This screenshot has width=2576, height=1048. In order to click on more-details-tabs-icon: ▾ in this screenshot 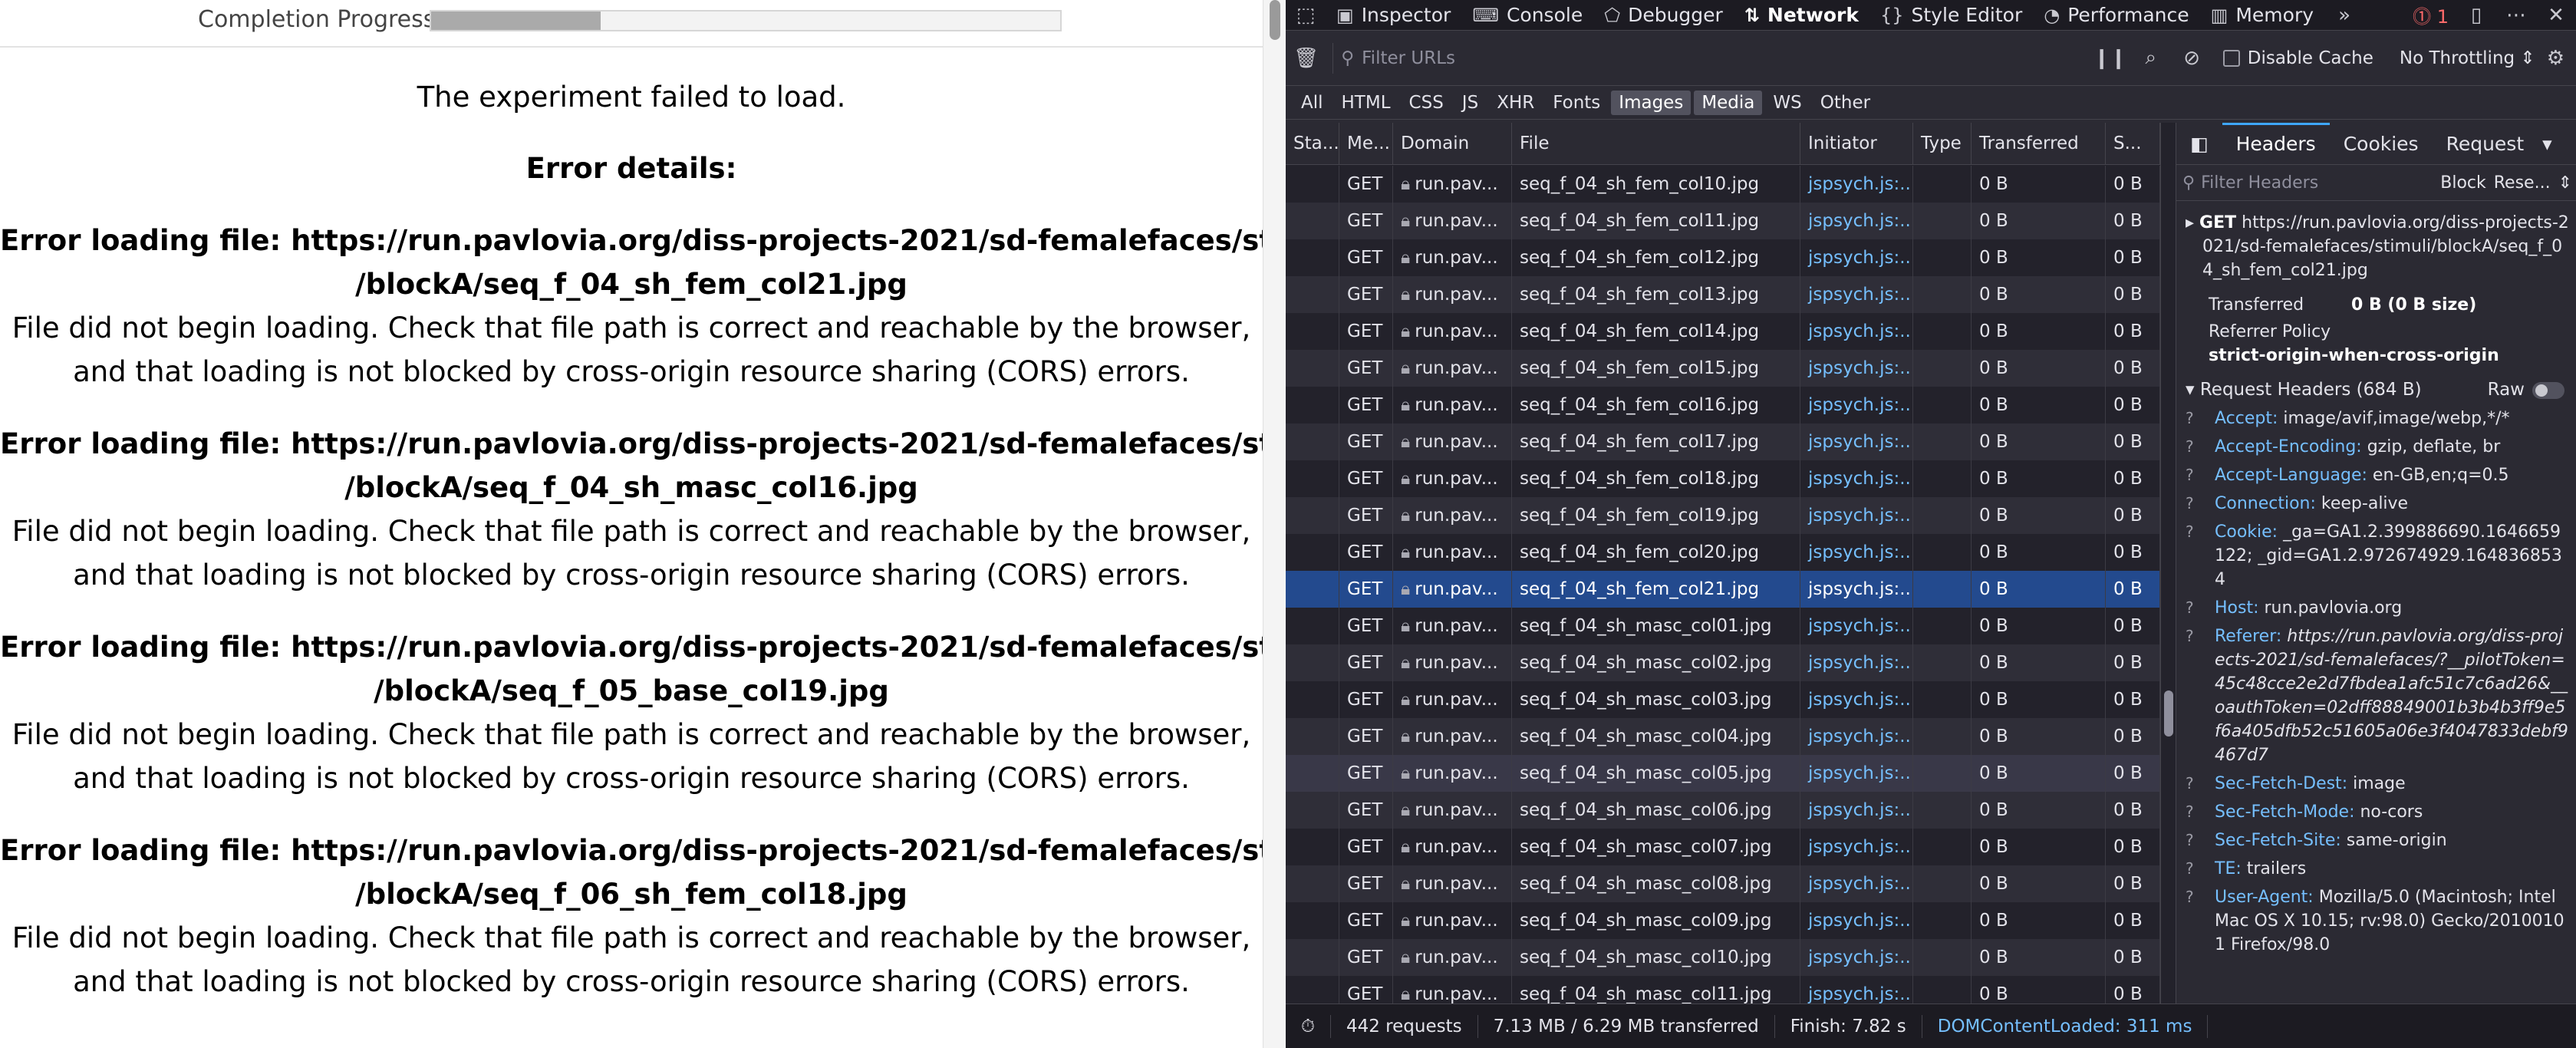, I will do `click(2547, 144)`.